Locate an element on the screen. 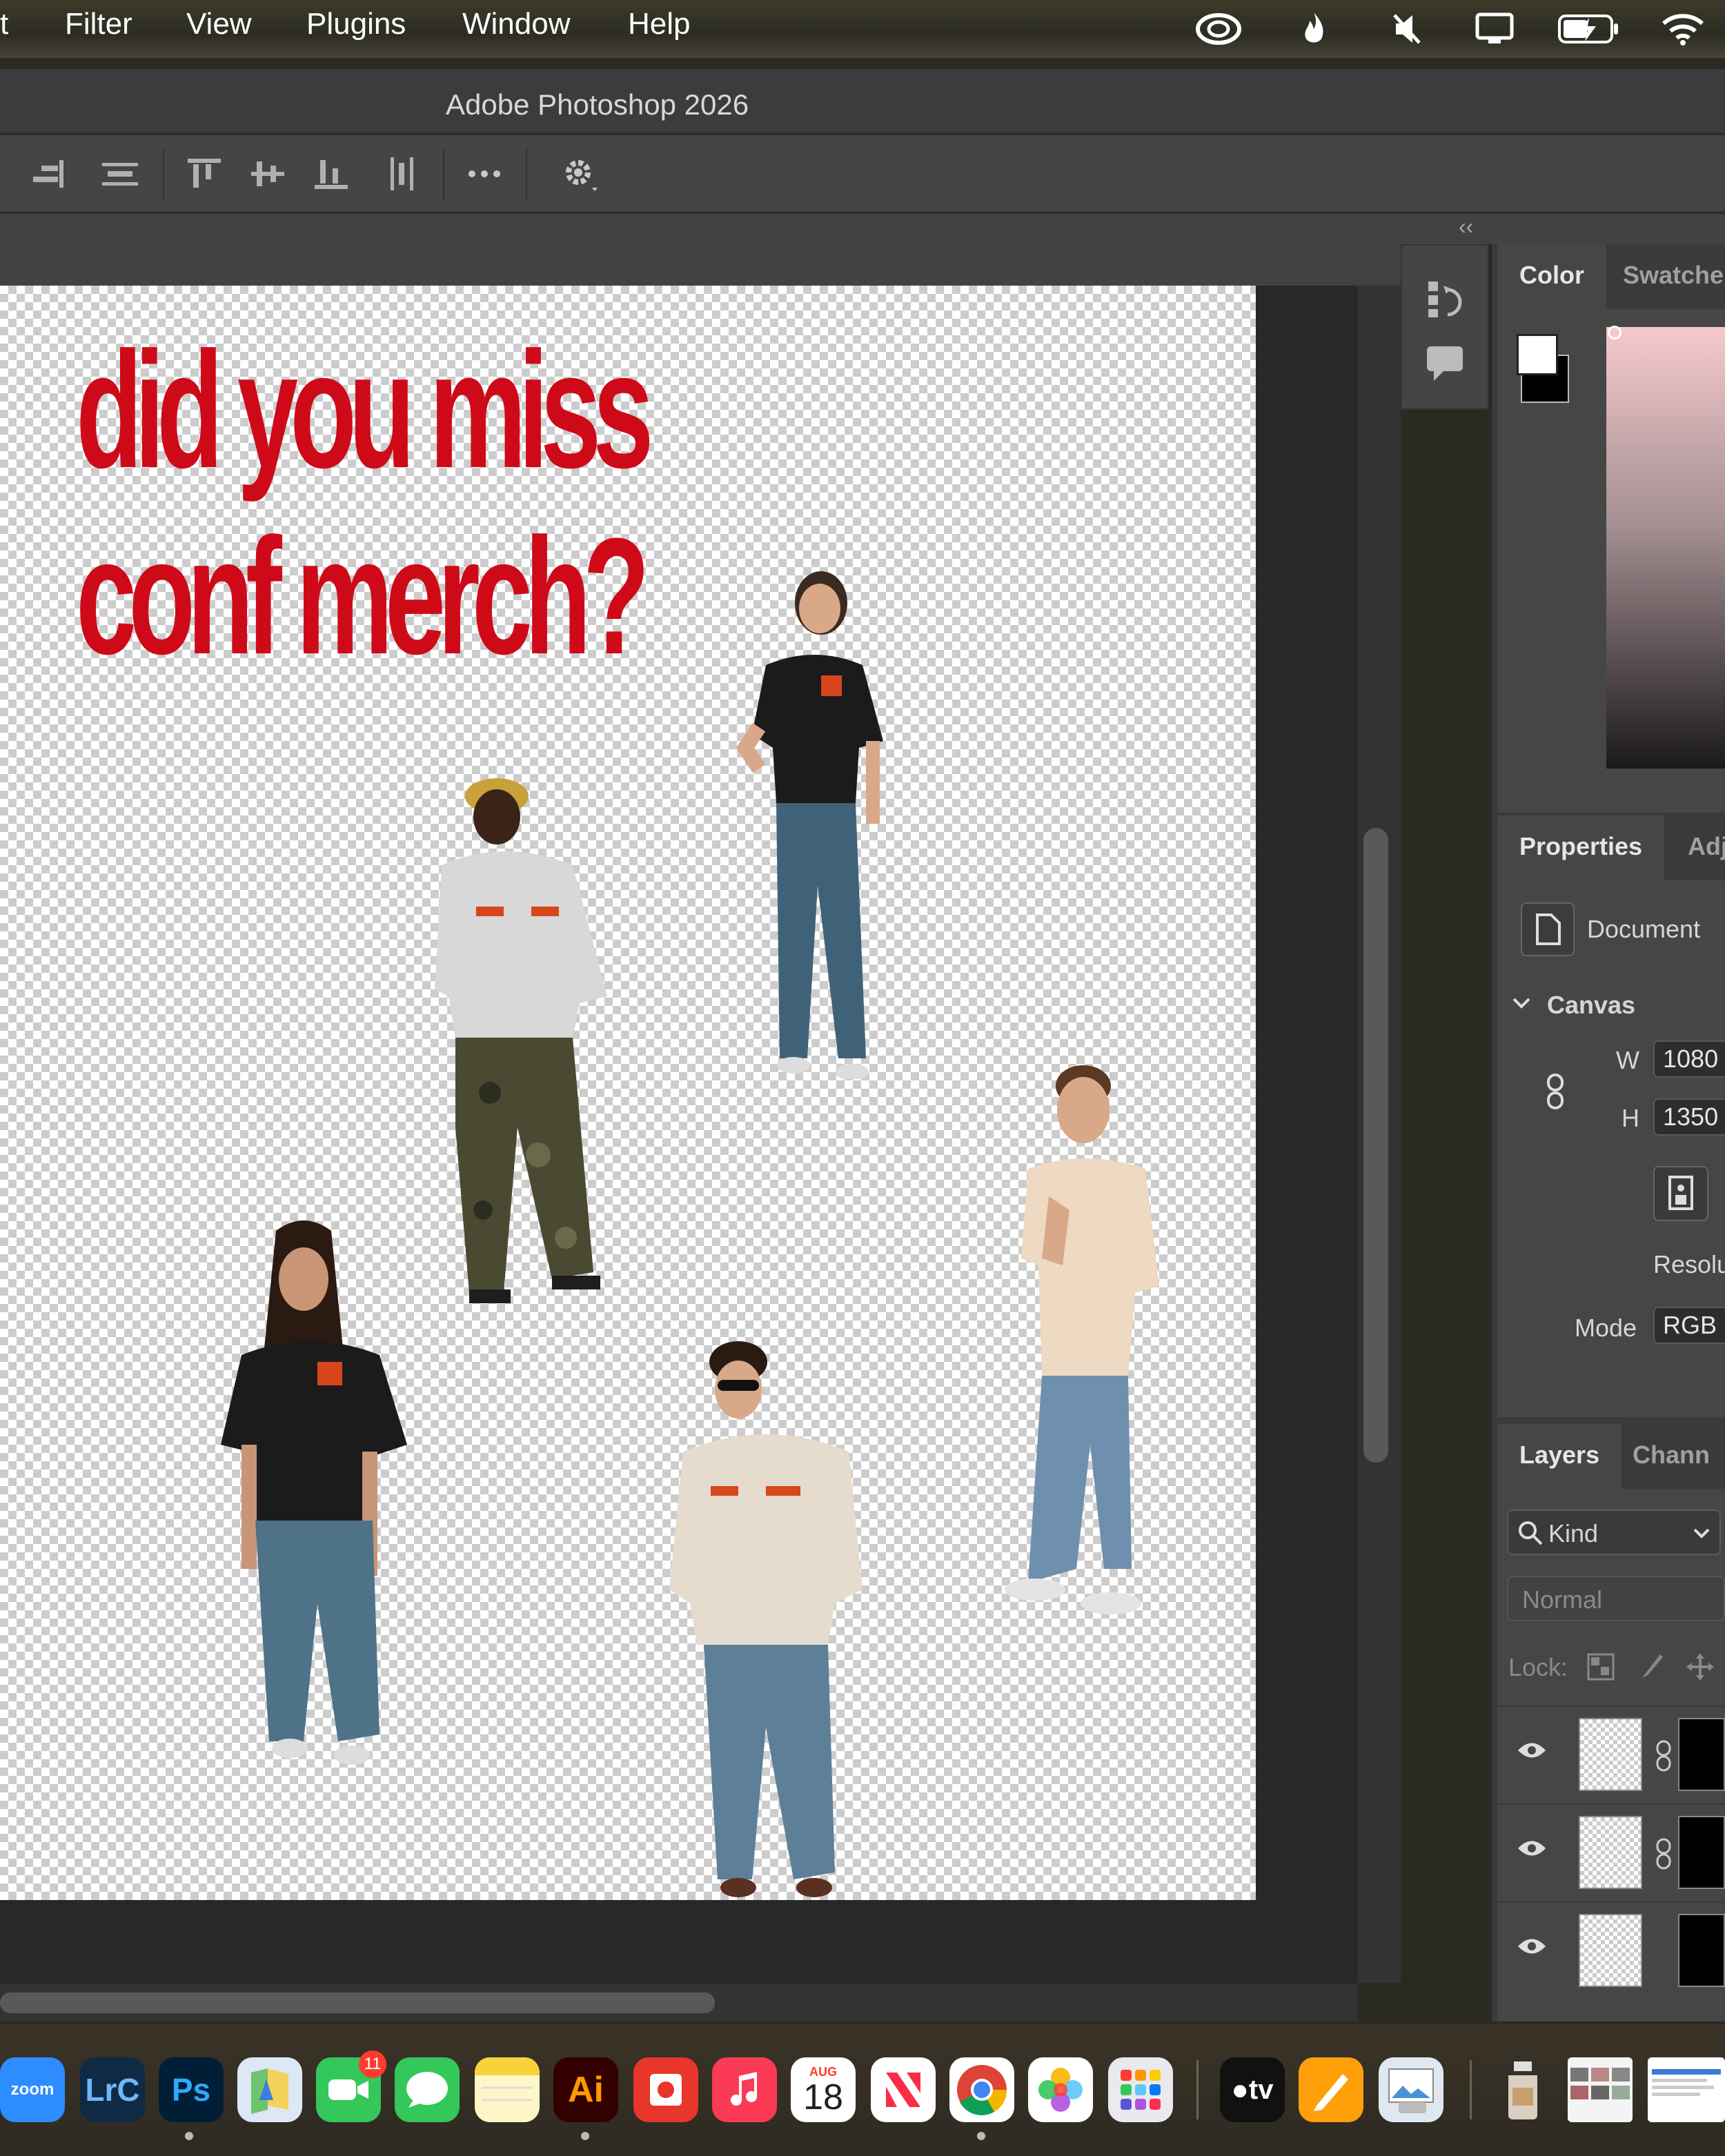 The width and height of the screenshot is (1725, 2156). apple-logo-icon: ● is located at coordinates (1240, 2089).